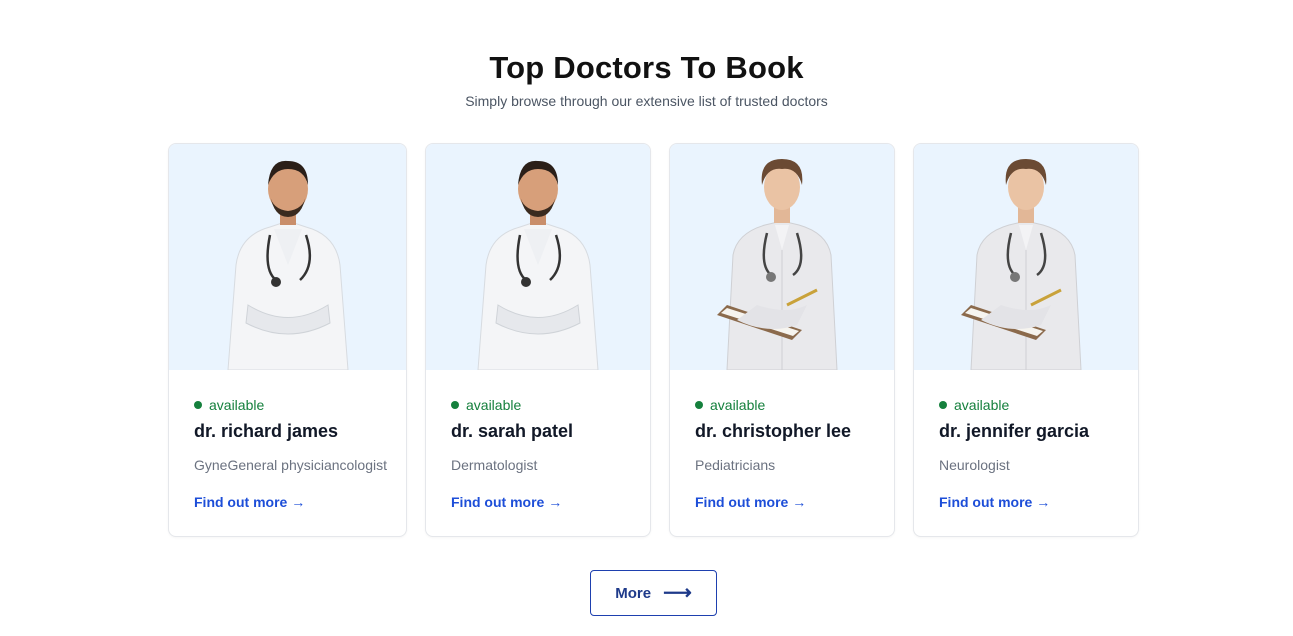 The height and width of the screenshot is (636, 1293). I want to click on arrow-right-icon: ⟶, so click(677, 593).